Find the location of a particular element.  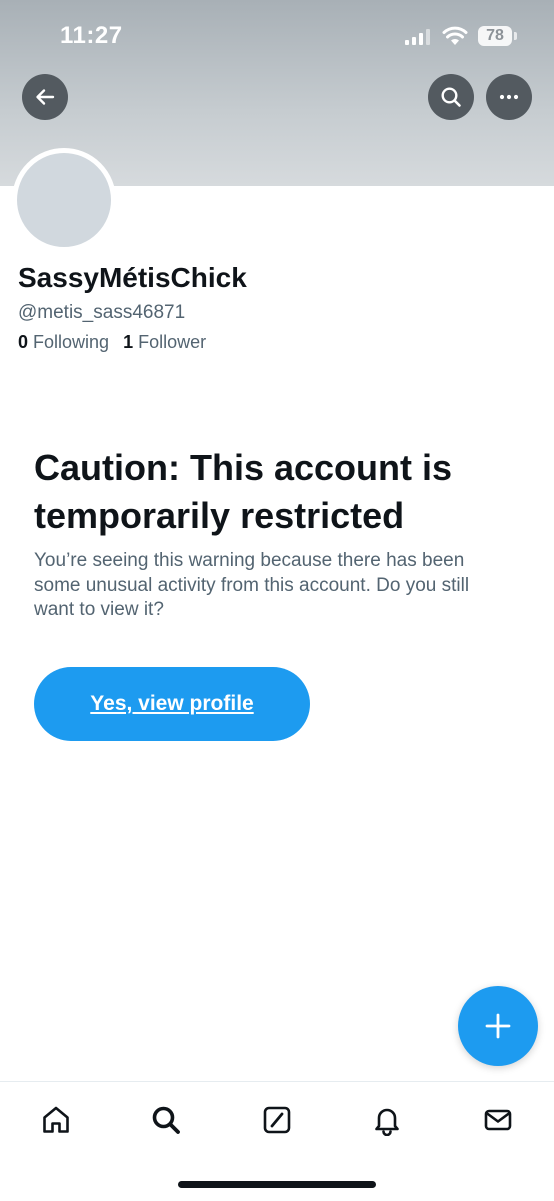

user-handle: @metis_sass46871 is located at coordinates (102, 312).